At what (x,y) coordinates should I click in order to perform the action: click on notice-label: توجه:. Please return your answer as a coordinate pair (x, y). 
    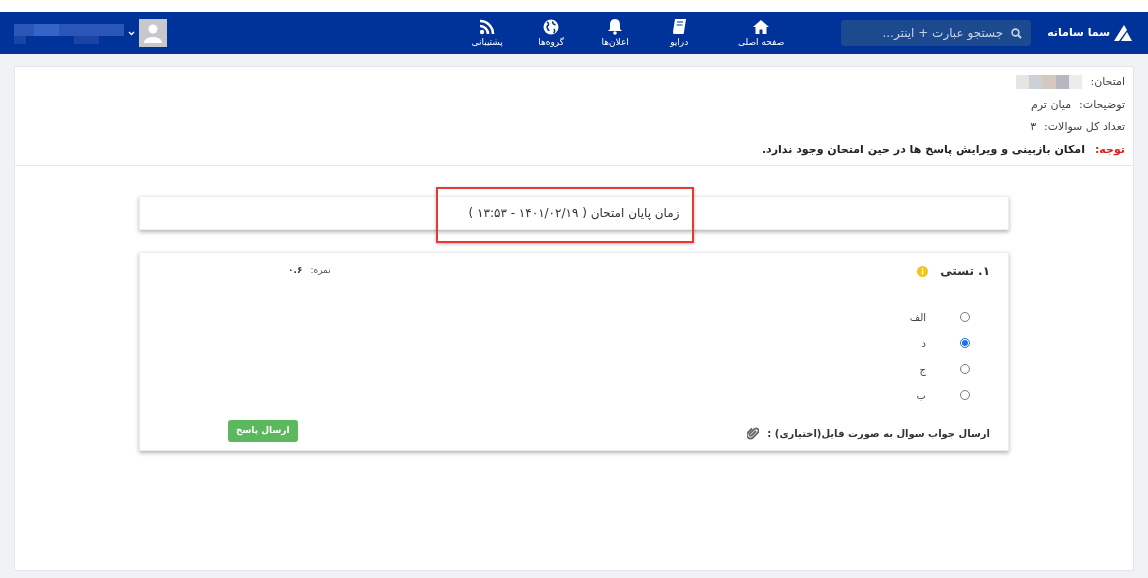
    Looking at the image, I should click on (1109, 149).